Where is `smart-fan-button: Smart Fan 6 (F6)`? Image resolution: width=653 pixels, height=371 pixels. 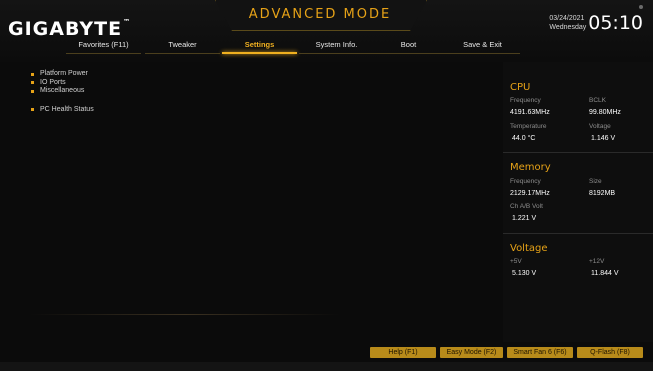 smart-fan-button: Smart Fan 6 (F6) is located at coordinates (540, 352).